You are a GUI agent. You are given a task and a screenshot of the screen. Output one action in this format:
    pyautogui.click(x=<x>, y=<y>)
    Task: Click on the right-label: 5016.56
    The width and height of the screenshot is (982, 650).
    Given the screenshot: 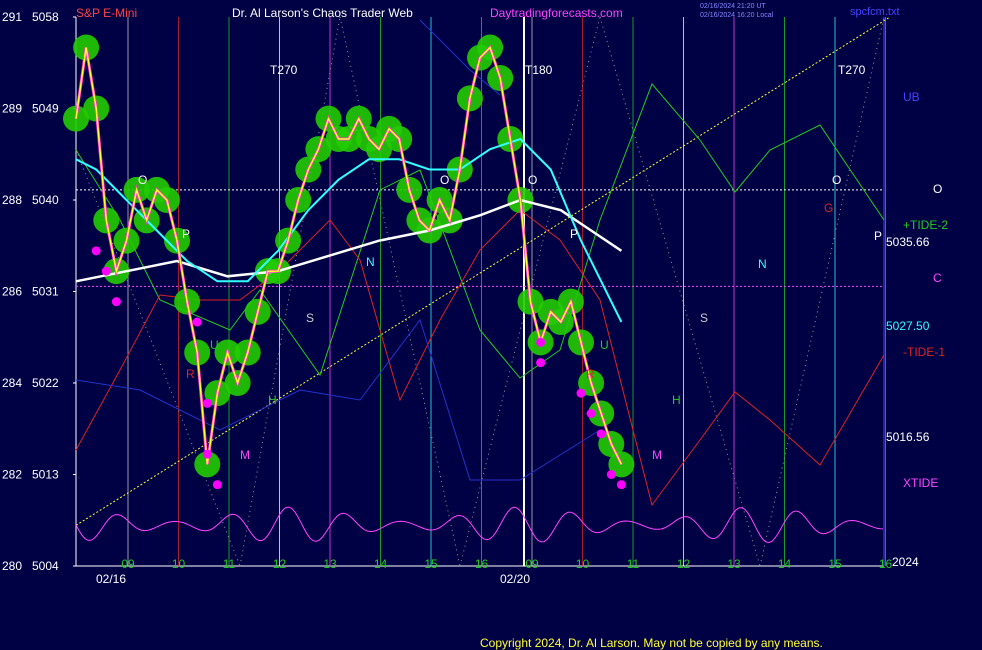 What is the action you would take?
    pyautogui.click(x=908, y=437)
    